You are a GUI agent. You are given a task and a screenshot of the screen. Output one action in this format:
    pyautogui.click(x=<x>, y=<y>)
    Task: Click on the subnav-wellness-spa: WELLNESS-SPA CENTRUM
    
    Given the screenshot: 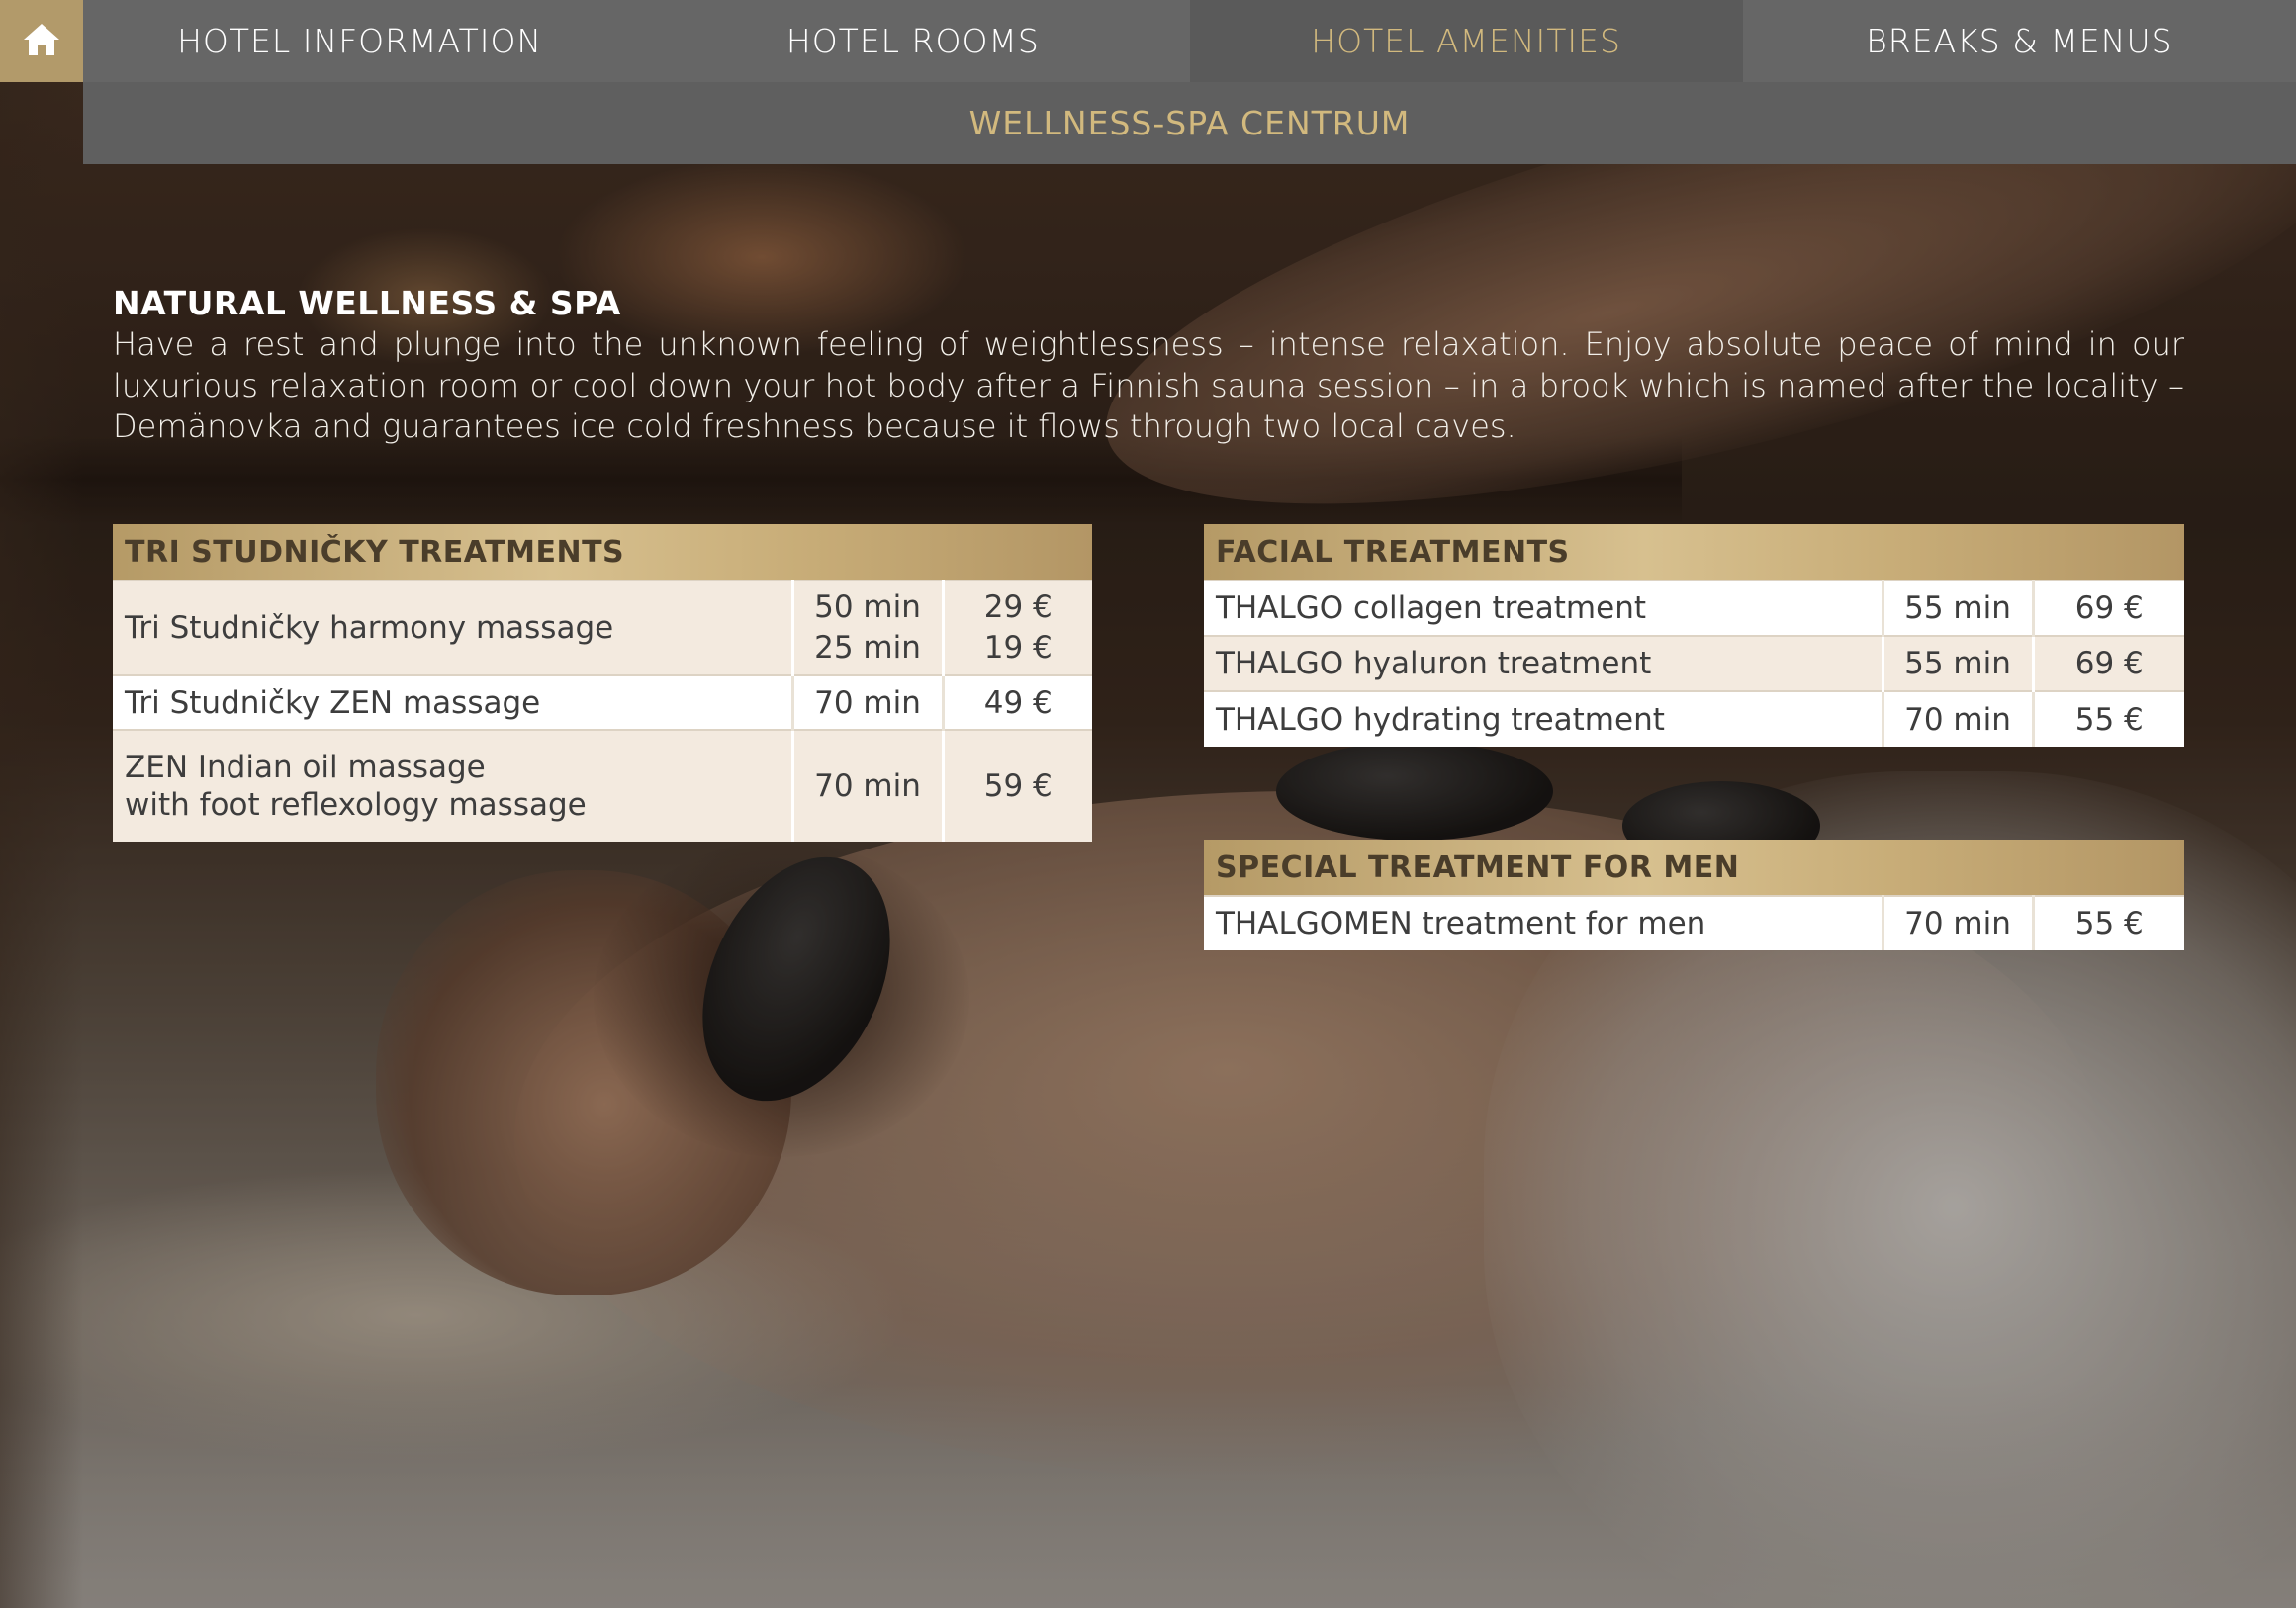 What is the action you would take?
    pyautogui.click(x=1190, y=123)
    